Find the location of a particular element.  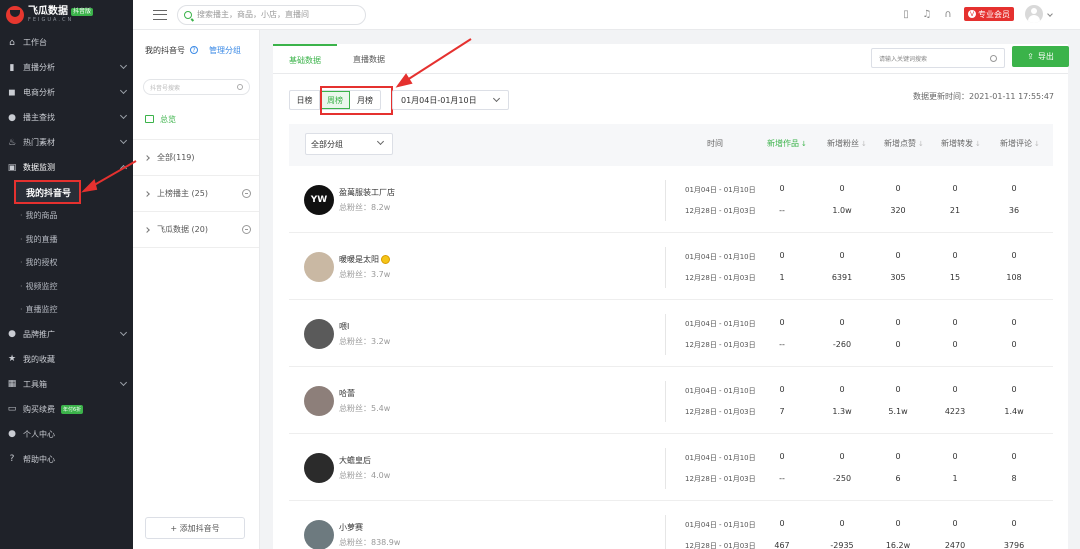

account-name: 大蟾皇后 is located at coordinates (355, 460).